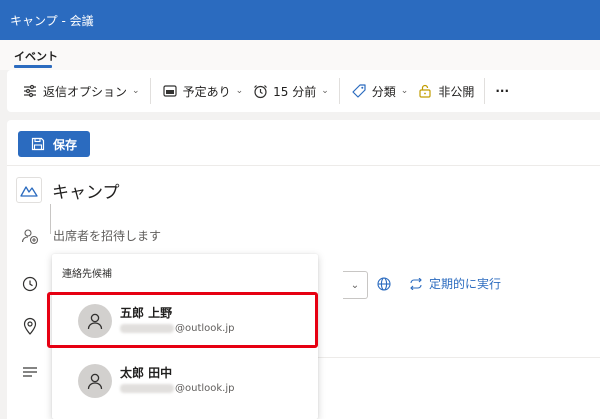 This screenshot has height=419, width=600. Describe the element at coordinates (30, 91) in the screenshot. I see `reply-options-icon` at that location.